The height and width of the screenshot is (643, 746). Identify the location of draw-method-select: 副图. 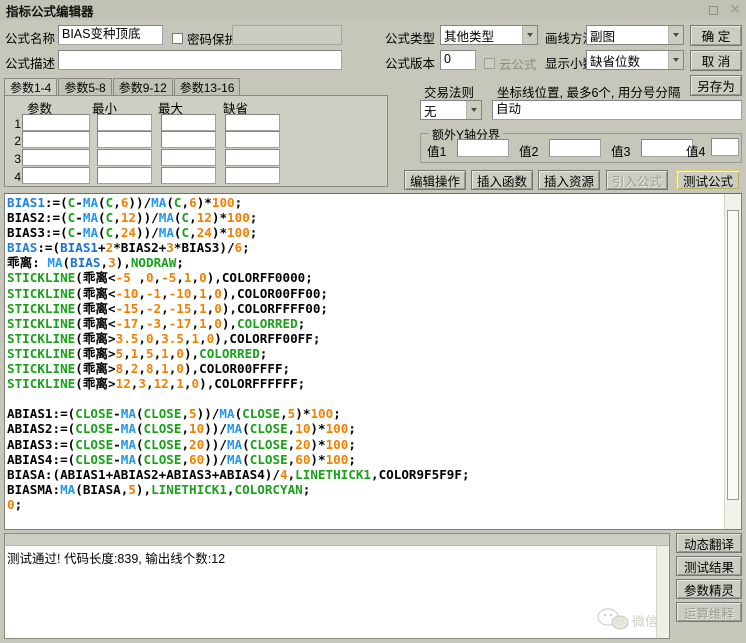
(635, 35).